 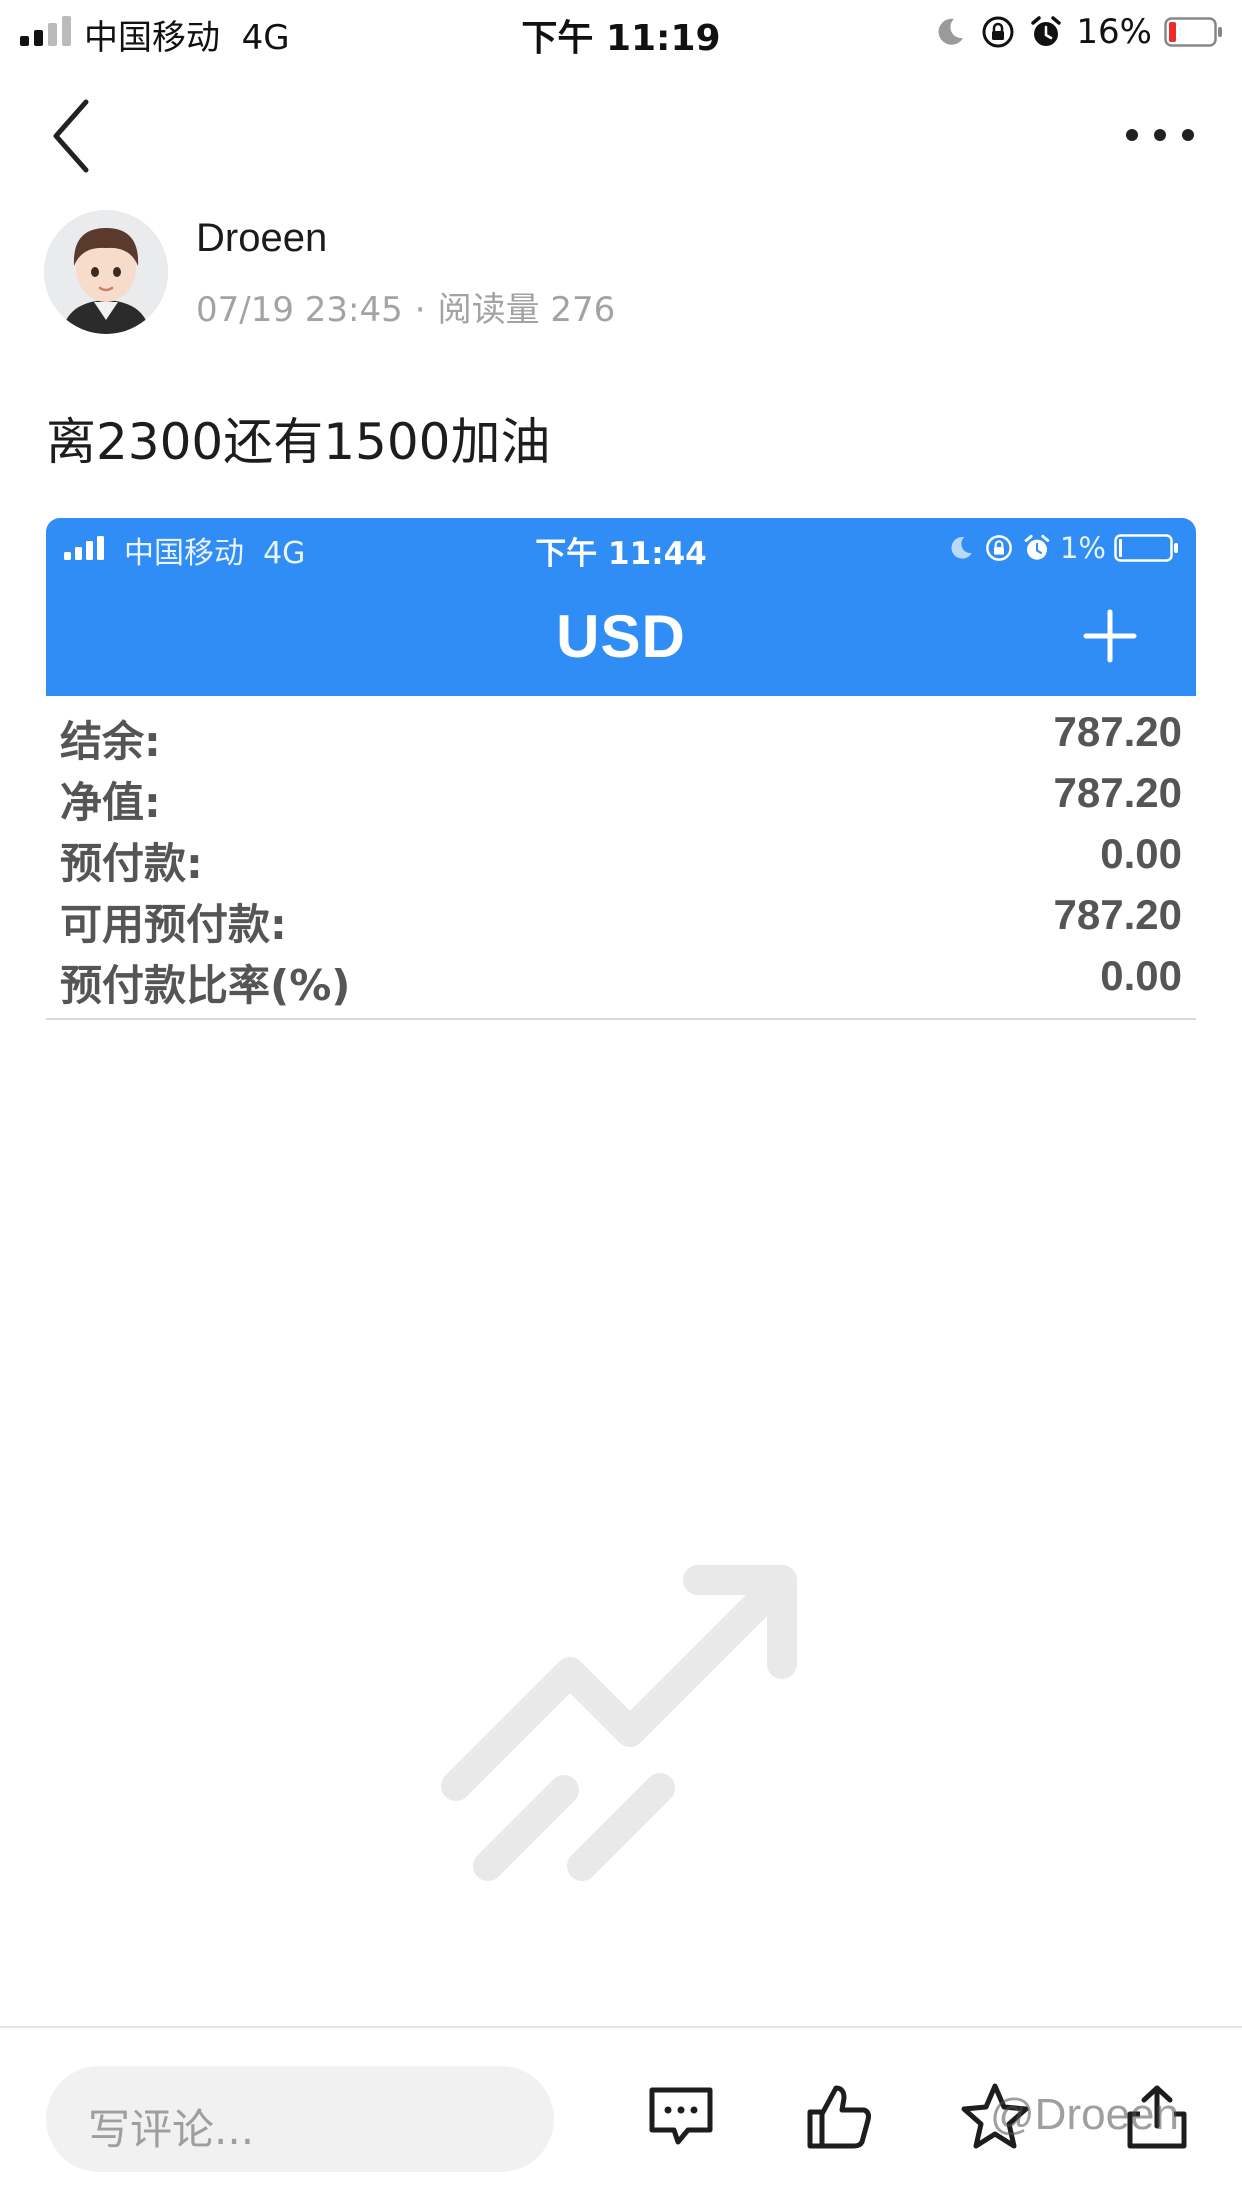 I want to click on author-avatar, so click(x=106, y=272).